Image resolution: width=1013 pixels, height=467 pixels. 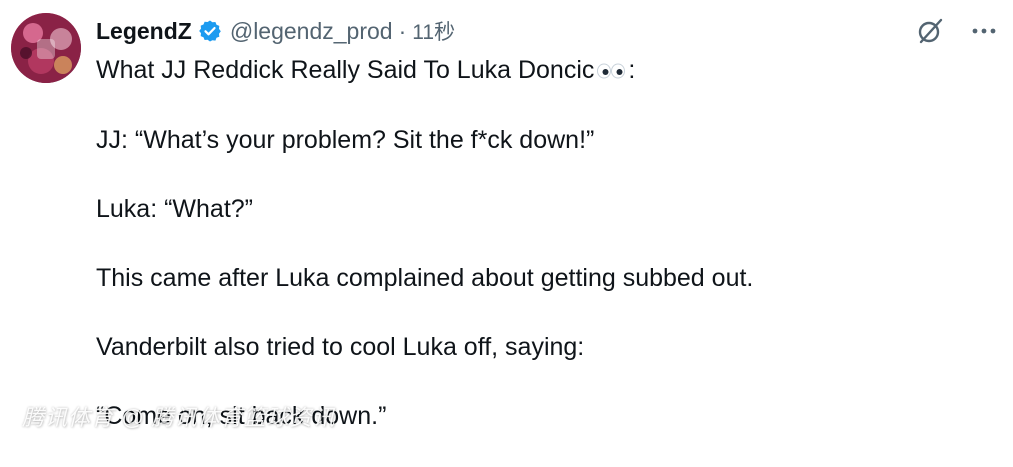 What do you see at coordinates (144, 31) in the screenshot?
I see `display-name: LegendZ` at bounding box center [144, 31].